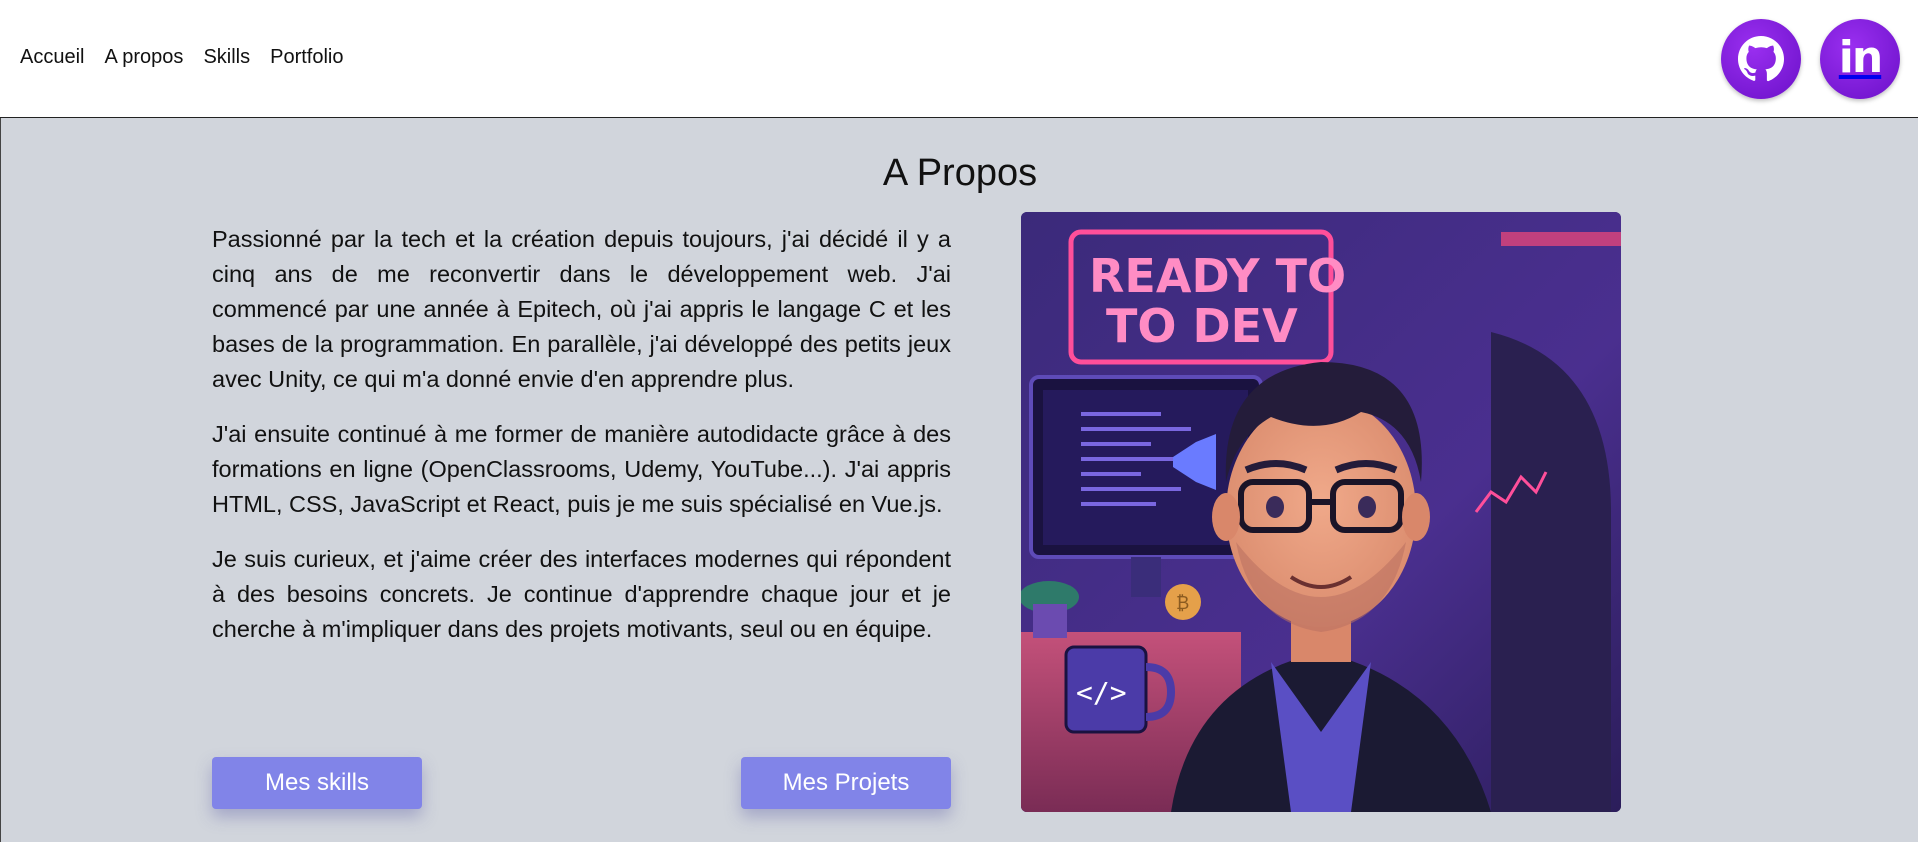 This screenshot has height=842, width=1918. I want to click on github-icon, so click(1761, 59).